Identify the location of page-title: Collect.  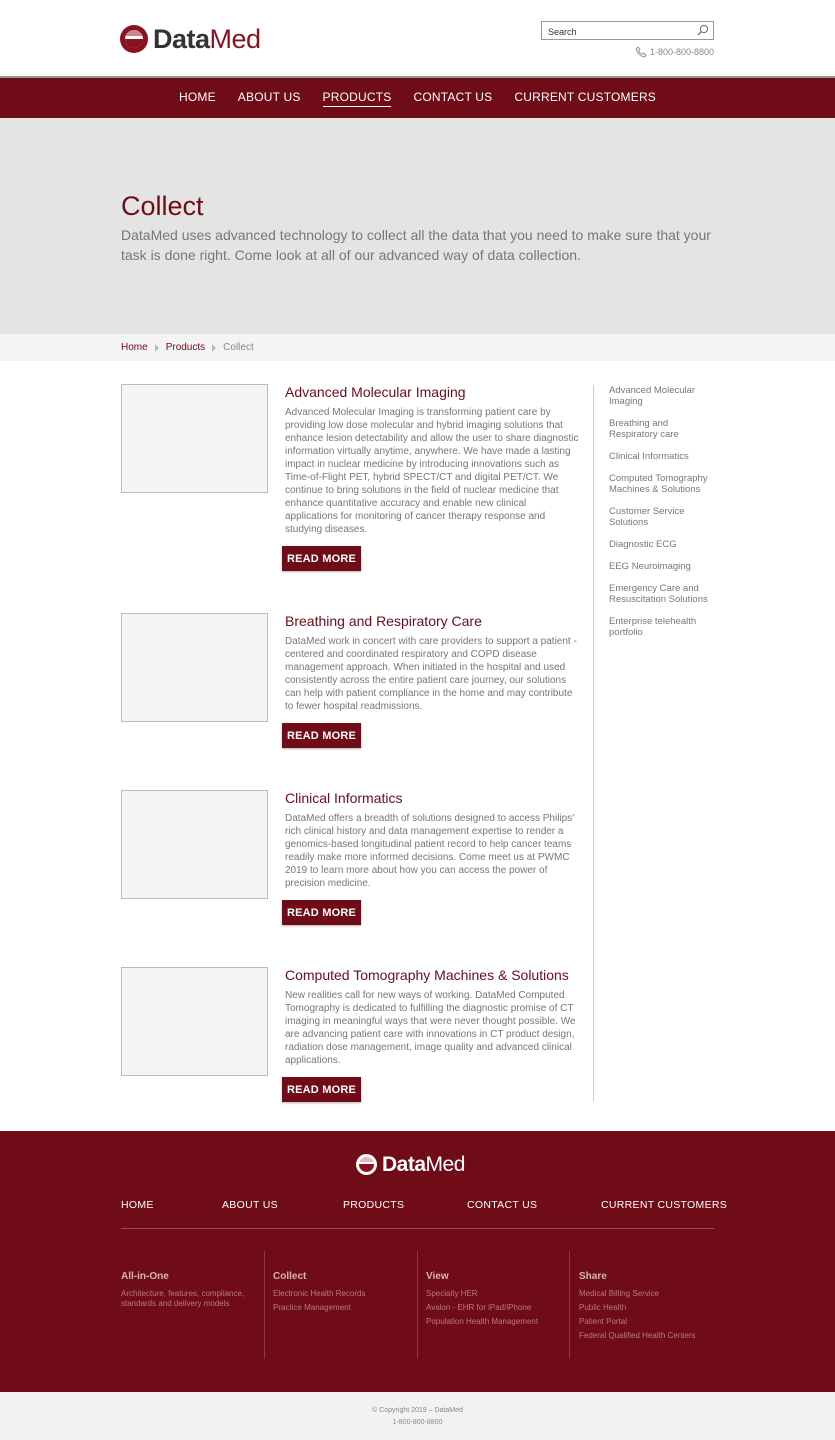
(162, 206).